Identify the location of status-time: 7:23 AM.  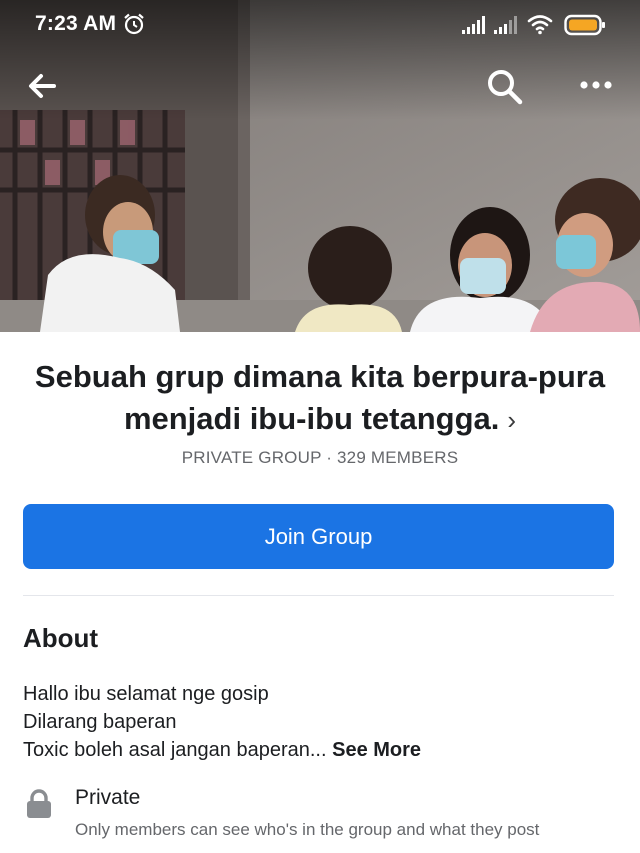
(76, 23).